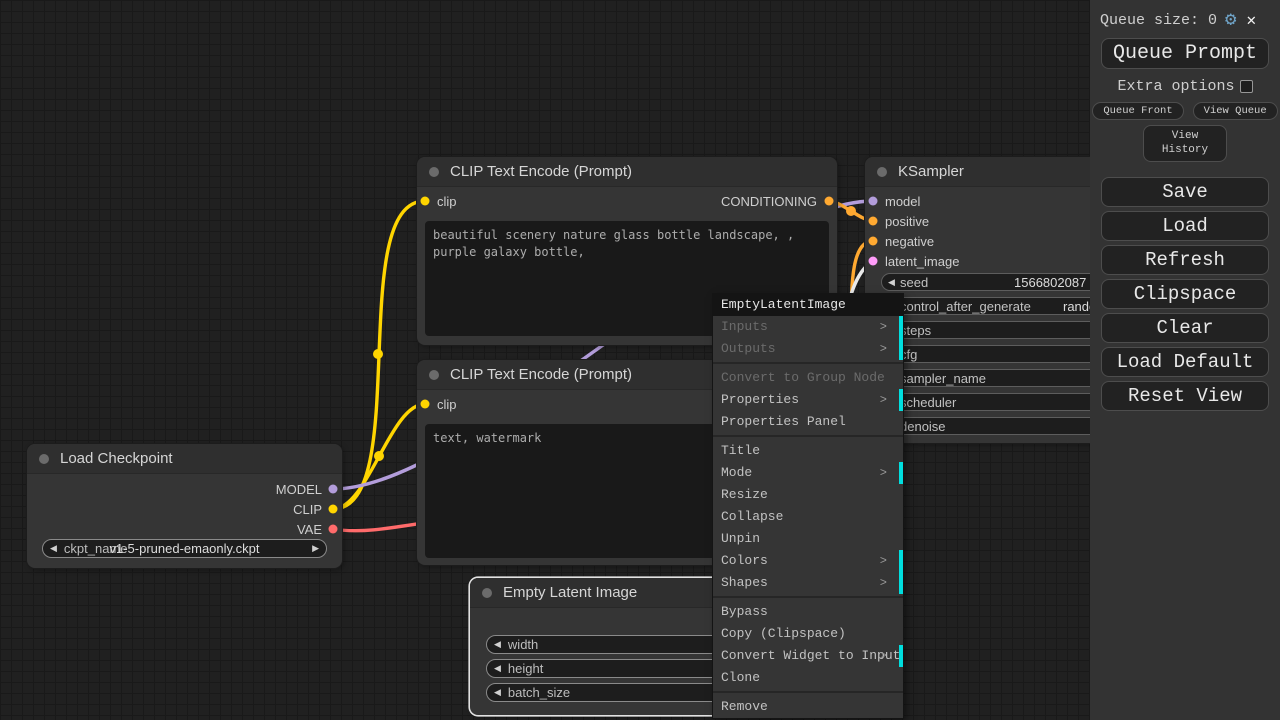 The height and width of the screenshot is (720, 1280). I want to click on settings-gear-icon: ⚙, so click(1230, 20).